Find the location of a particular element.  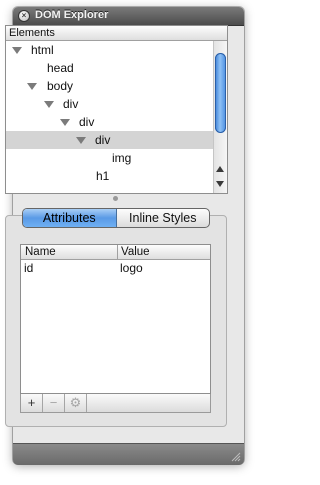

column-header-name: Name is located at coordinates (40, 252).